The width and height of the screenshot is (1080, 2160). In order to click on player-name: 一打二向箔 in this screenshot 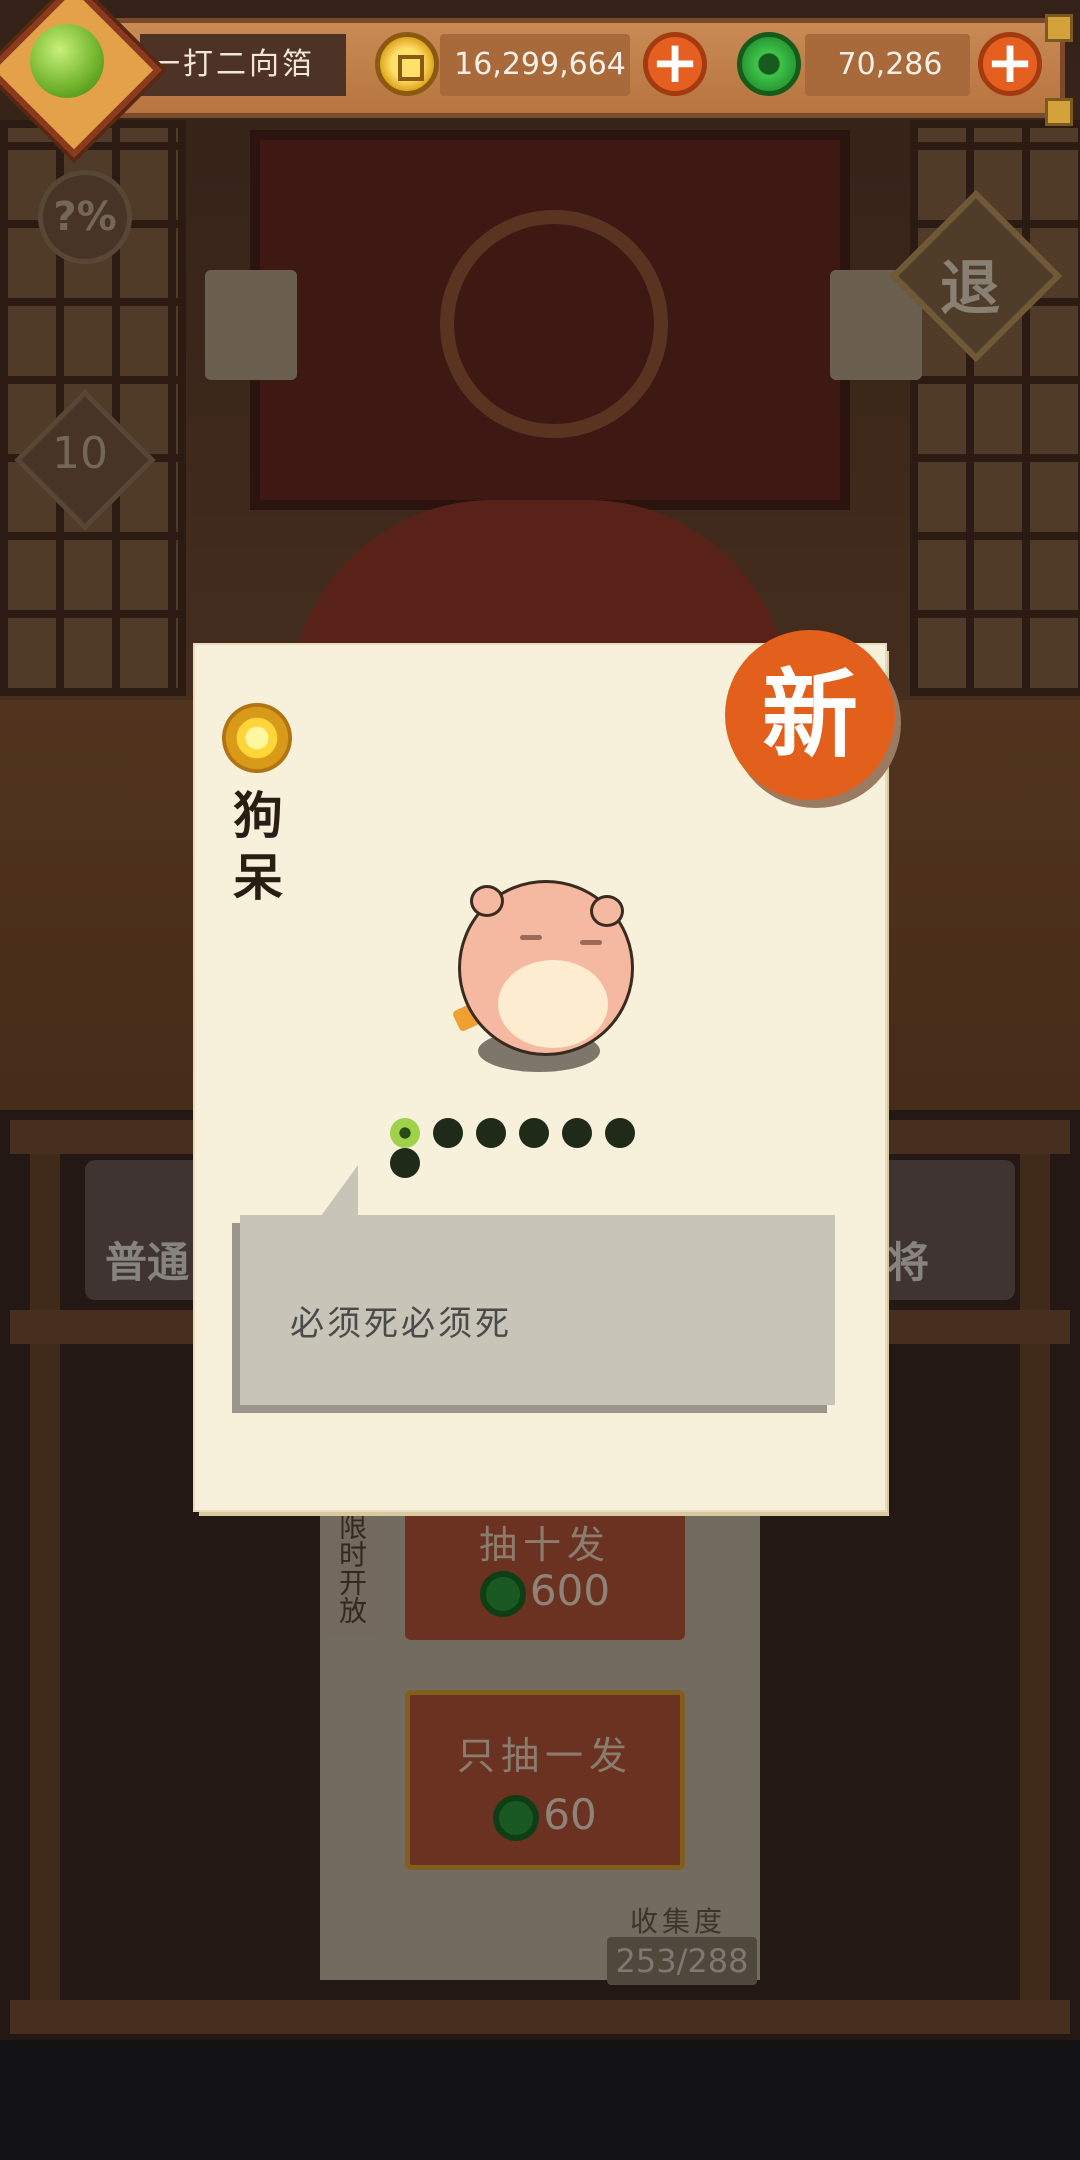, I will do `click(232, 64)`.